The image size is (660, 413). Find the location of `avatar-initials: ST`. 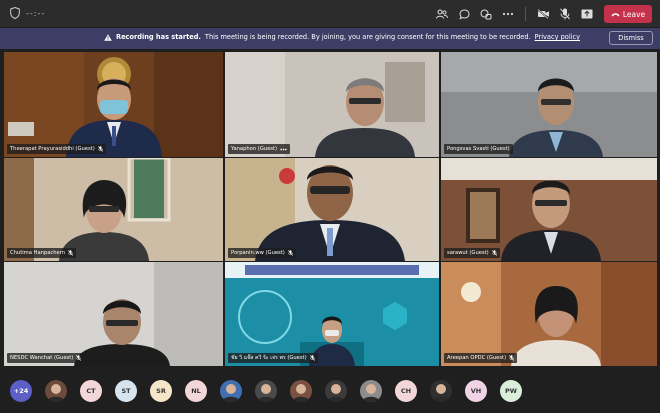

avatar-initials: ST is located at coordinates (126, 391).